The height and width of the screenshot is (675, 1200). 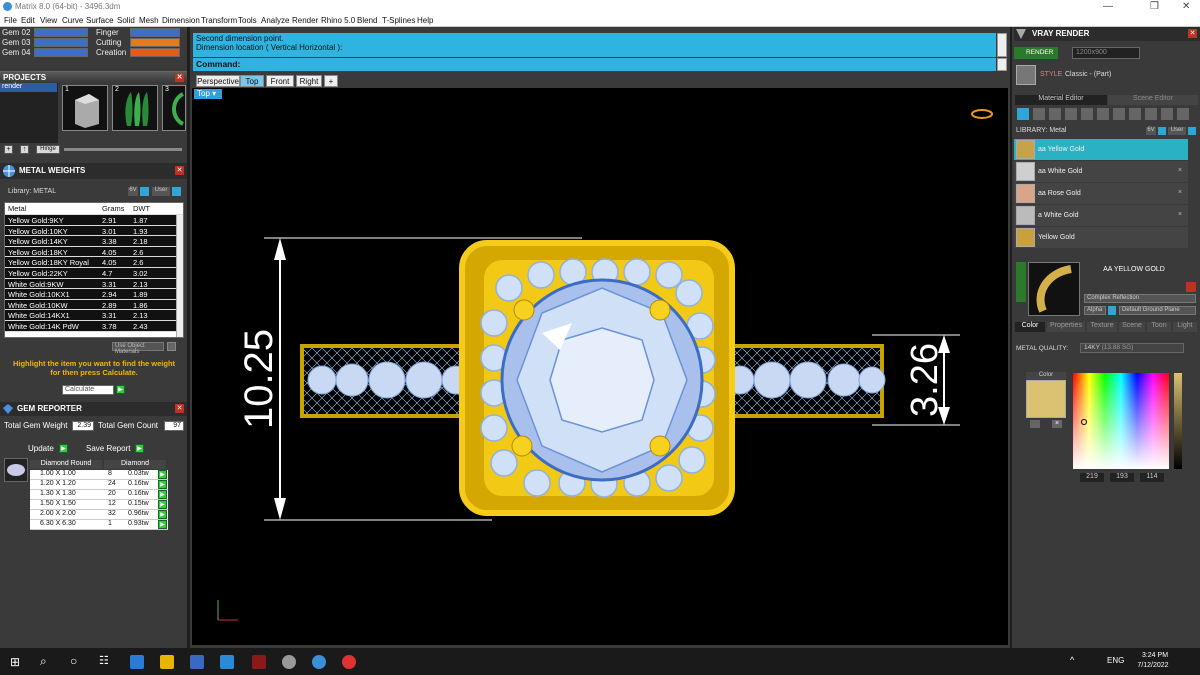 I want to click on task-view-icon: ○, so click(x=73, y=661).